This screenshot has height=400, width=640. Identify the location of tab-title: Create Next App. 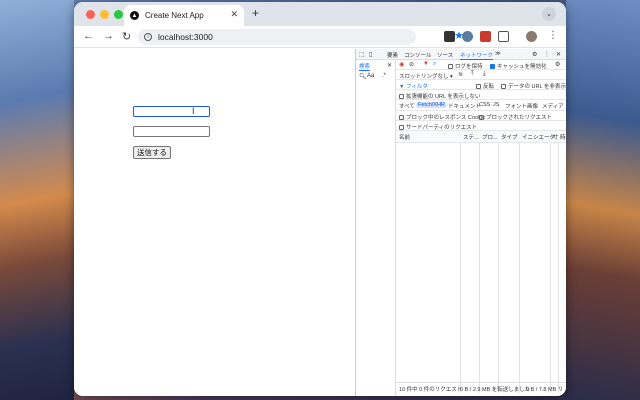
(174, 15).